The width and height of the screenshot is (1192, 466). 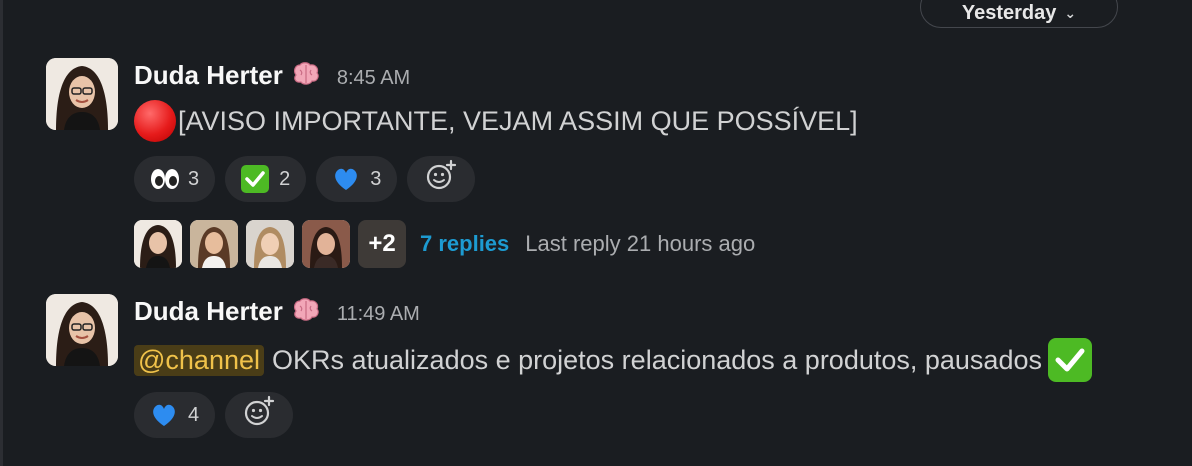 I want to click on message-timestamp: 11:49 AM, so click(x=378, y=314).